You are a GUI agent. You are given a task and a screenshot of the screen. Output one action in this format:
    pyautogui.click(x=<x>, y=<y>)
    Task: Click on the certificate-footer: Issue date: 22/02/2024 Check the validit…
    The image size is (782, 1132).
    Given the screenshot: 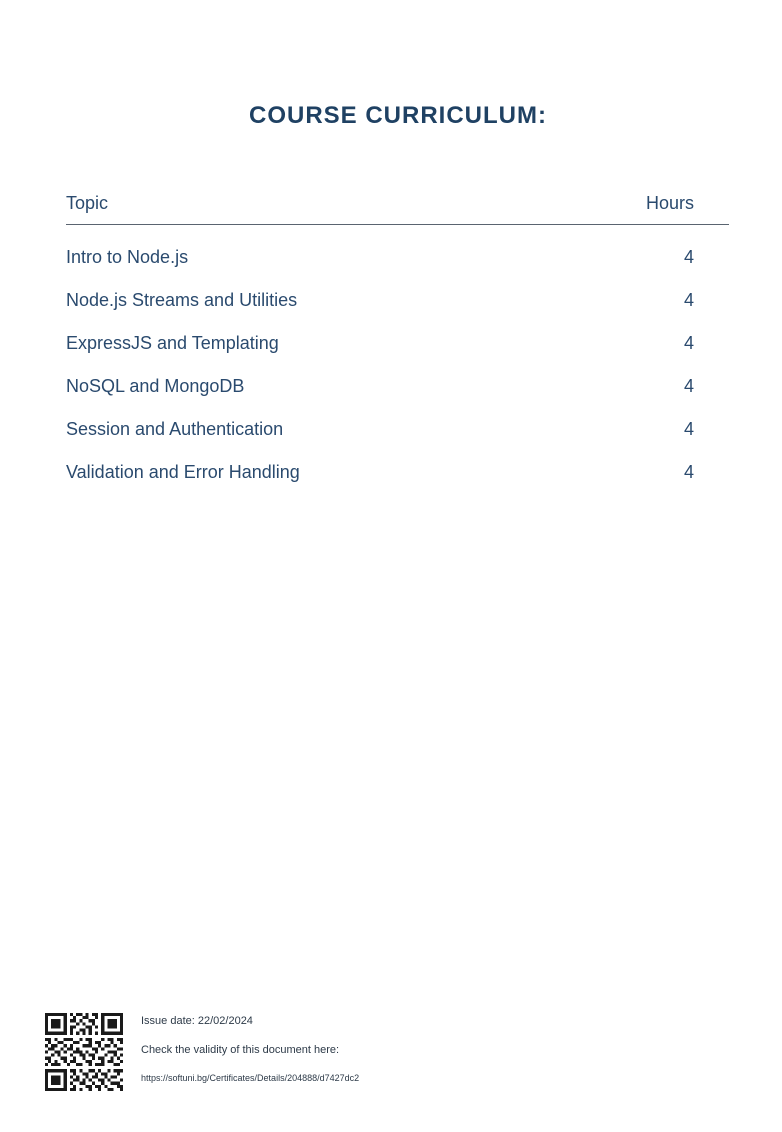 What is the action you would take?
    pyautogui.click(x=245, y=1053)
    